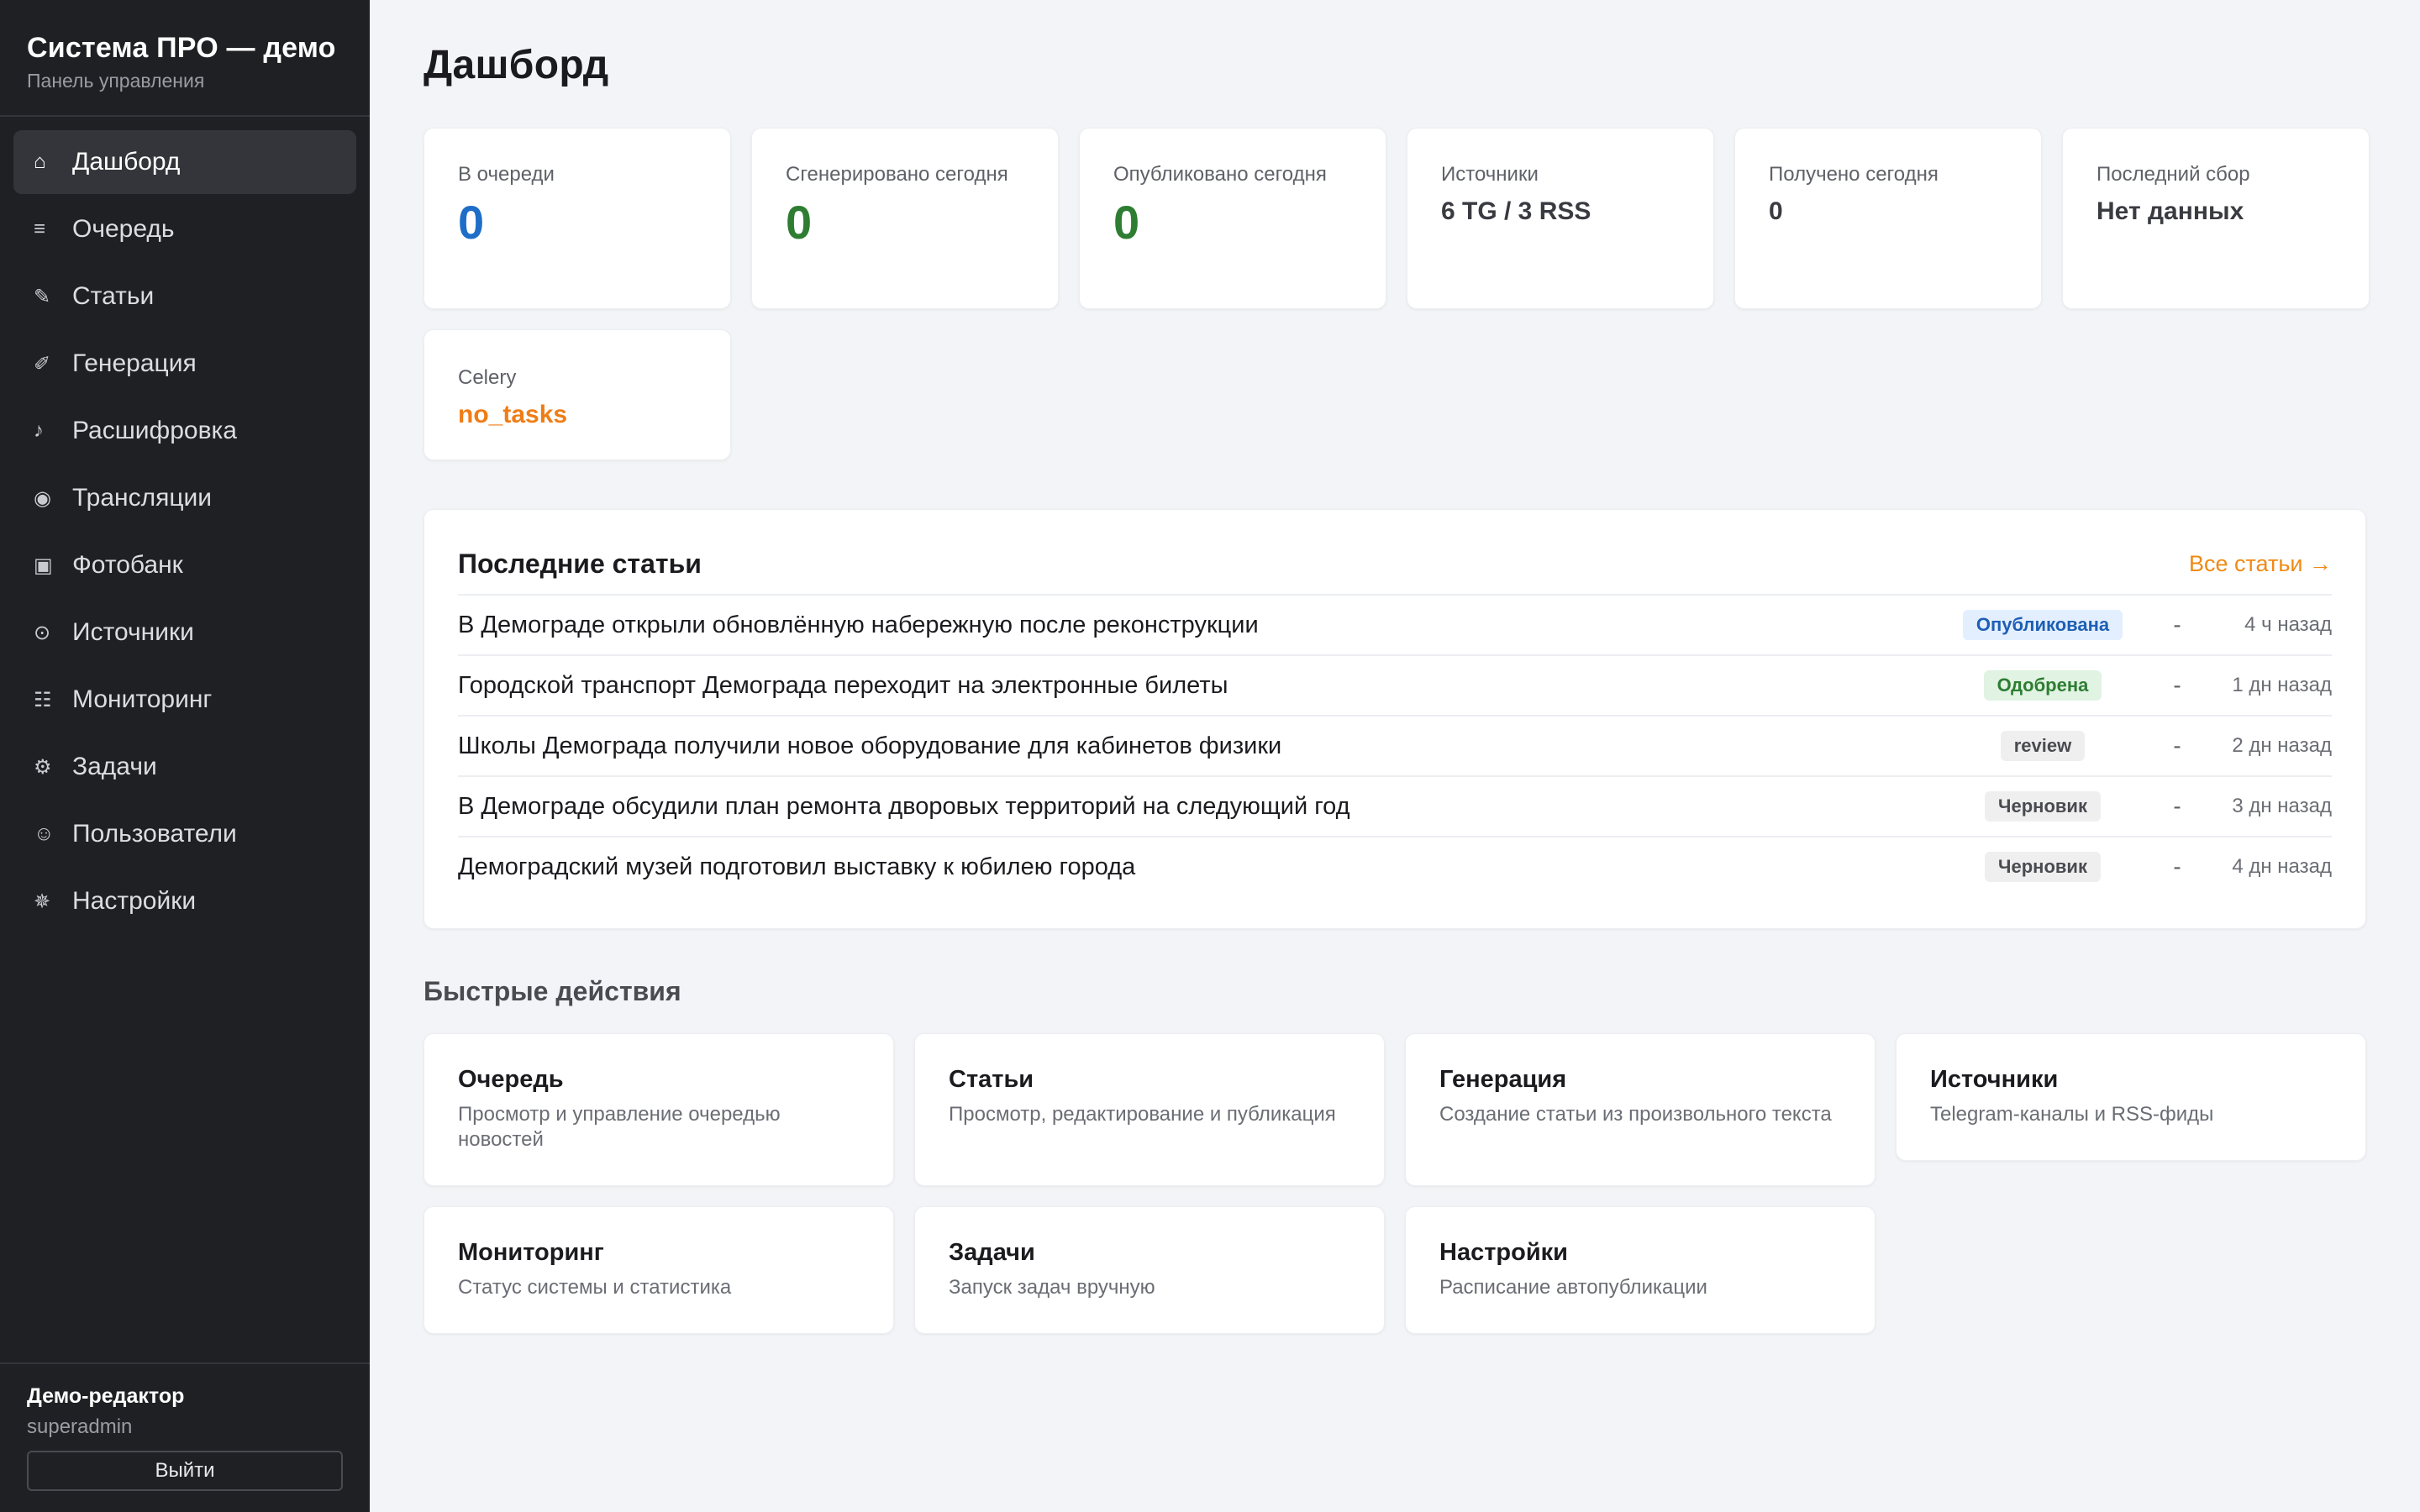 This screenshot has width=2420, height=1512. I want to click on sidebar-item-sources: ⊙ Источники, so click(184, 632).